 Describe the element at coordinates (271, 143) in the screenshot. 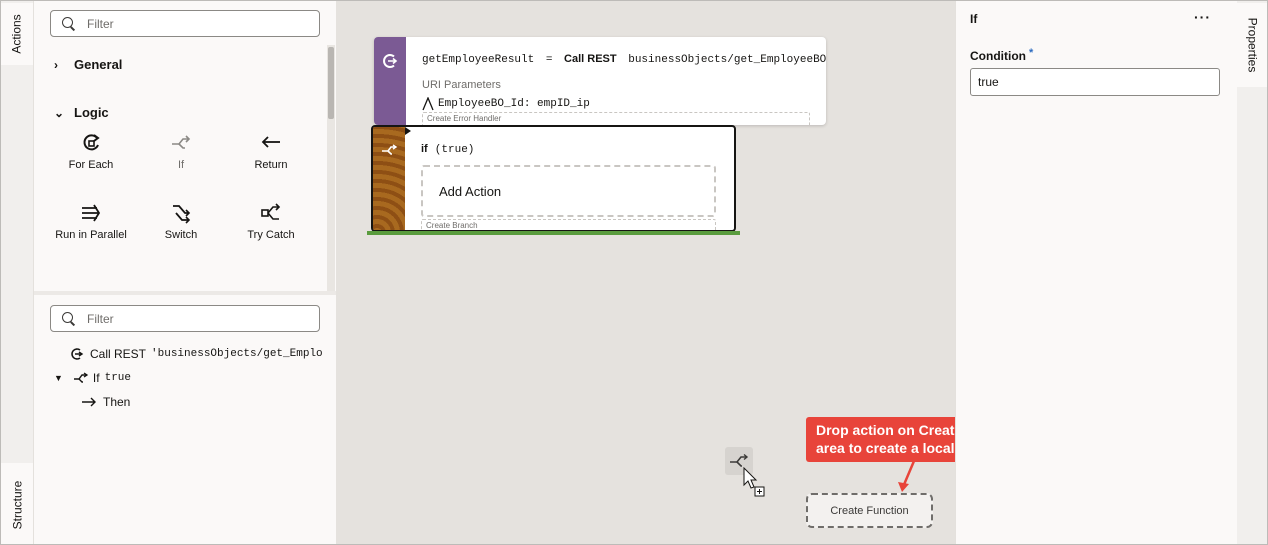

I see `return-icon` at that location.